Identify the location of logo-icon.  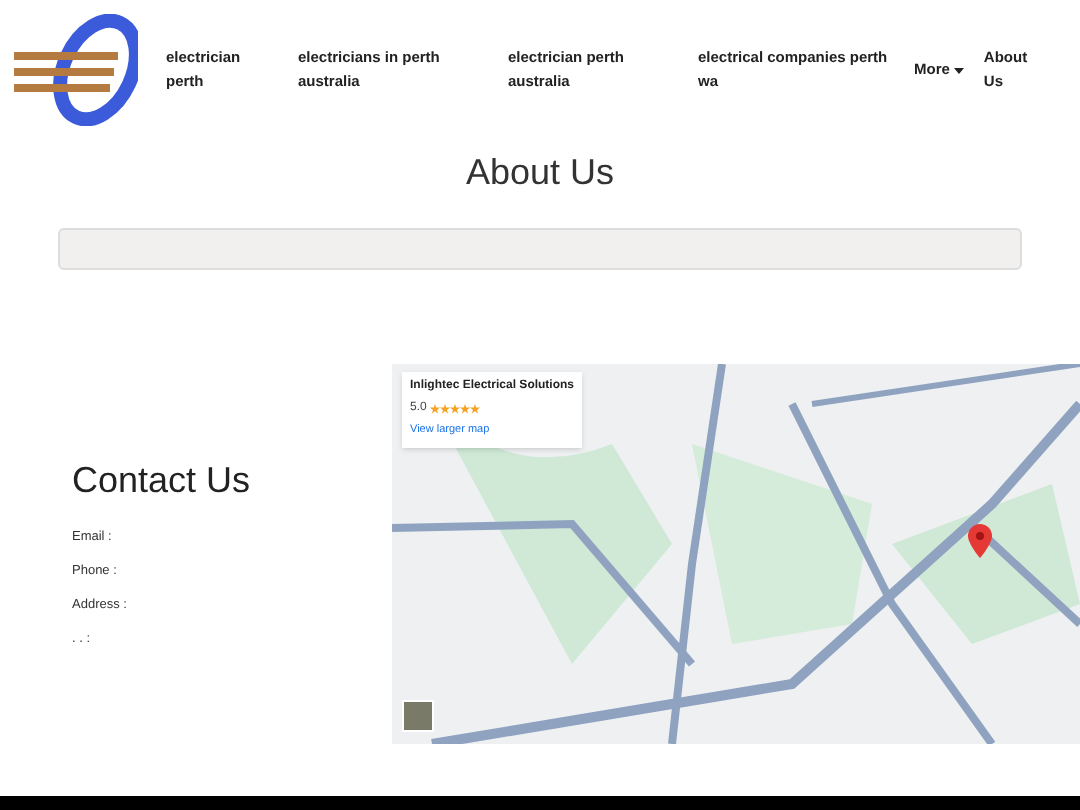
(74, 70).